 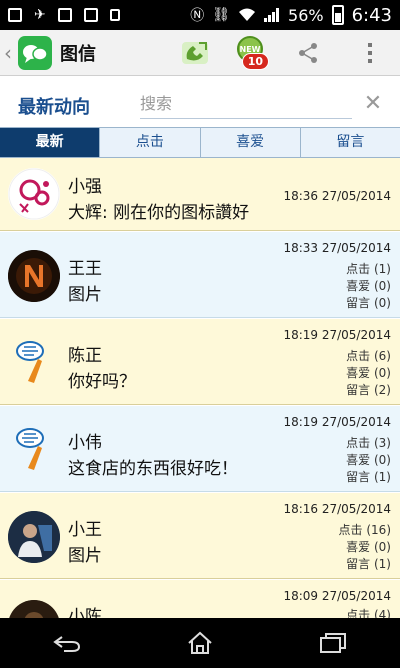 I want to click on mail-icon, so click(x=90, y=15).